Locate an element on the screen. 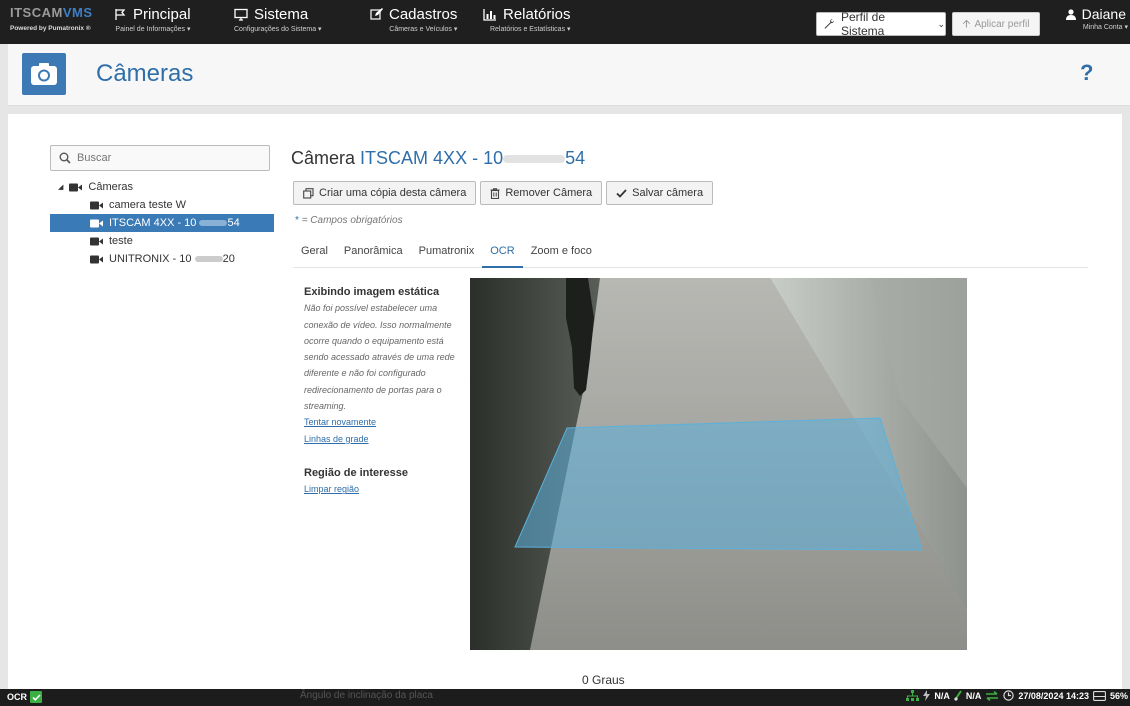  nav-principal: Principal Painel de Informações ▾ is located at coordinates (152, 23).